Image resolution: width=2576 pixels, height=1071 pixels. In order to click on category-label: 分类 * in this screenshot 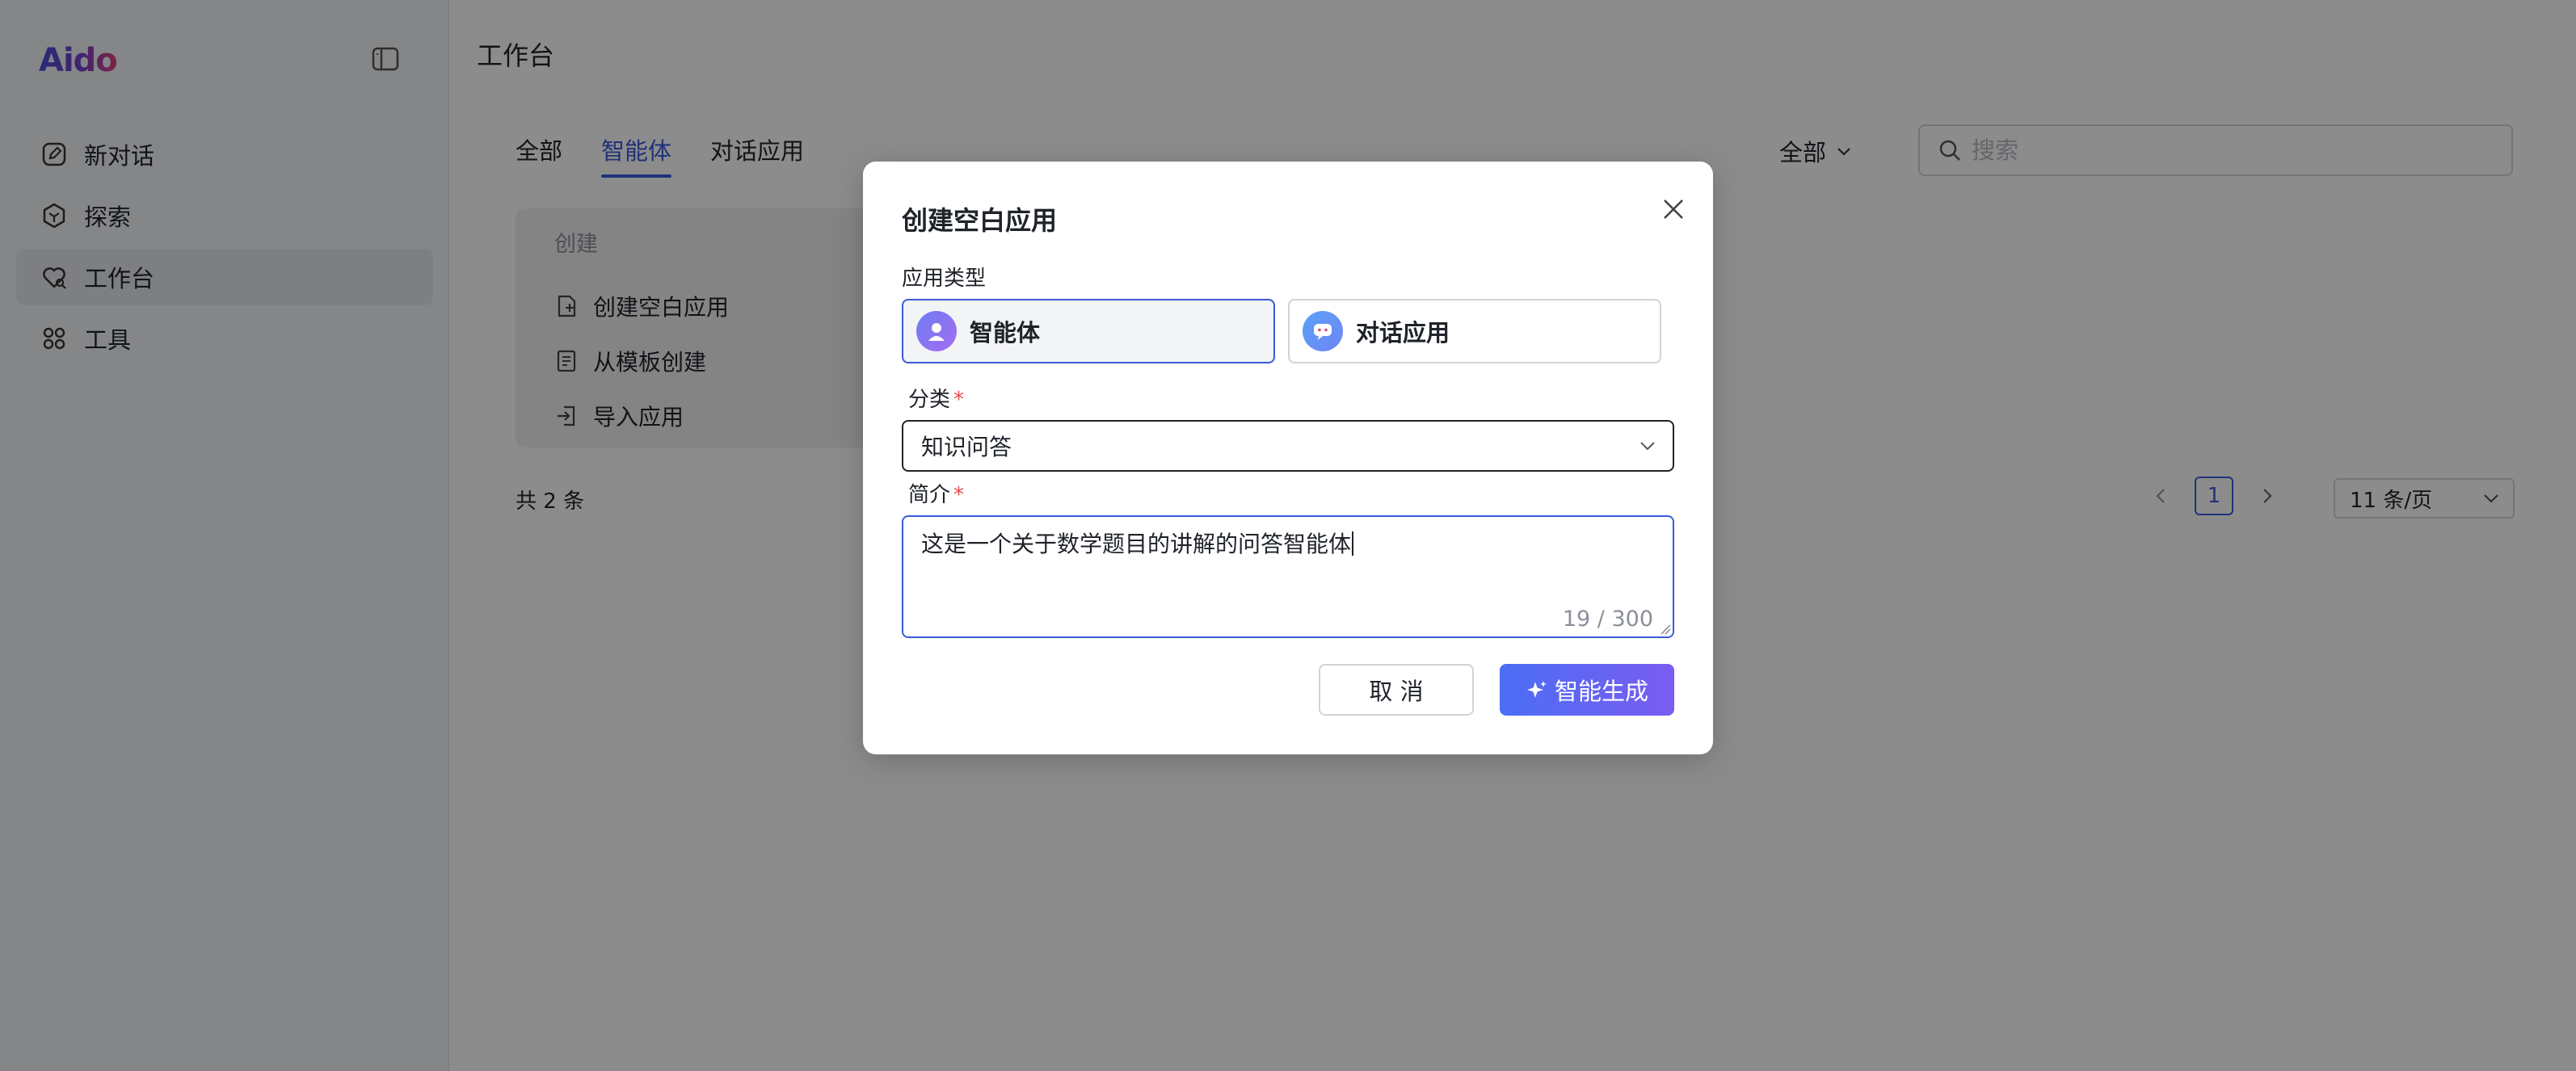, I will do `click(936, 398)`.